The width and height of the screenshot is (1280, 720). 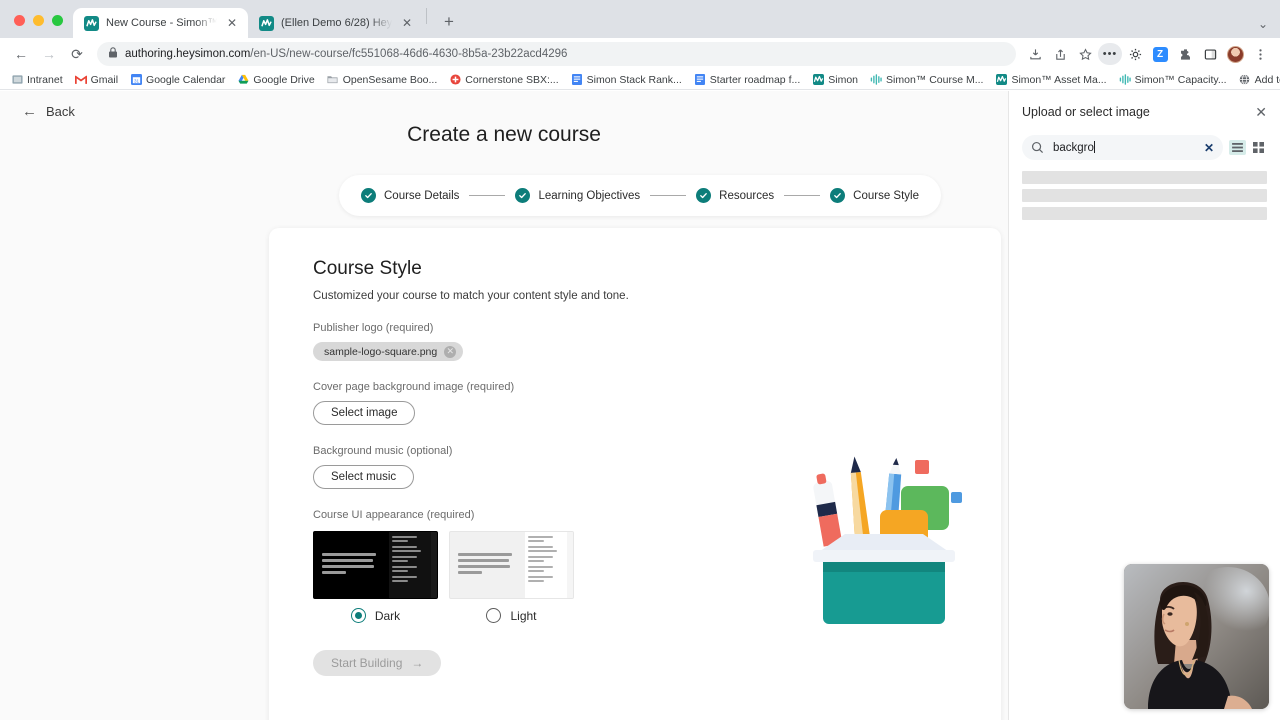 I want to click on window-controls, so click(x=41, y=26).